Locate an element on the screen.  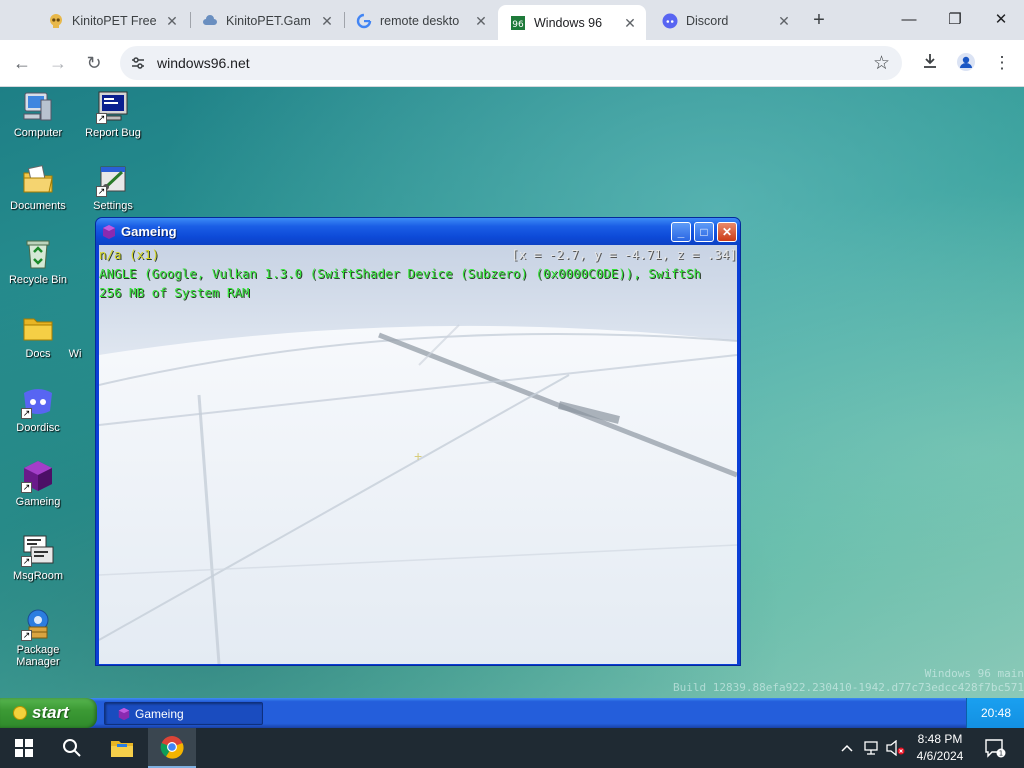
browser-tab-windows96: 96 Windows 96 ✕ is located at coordinates (572, 22).